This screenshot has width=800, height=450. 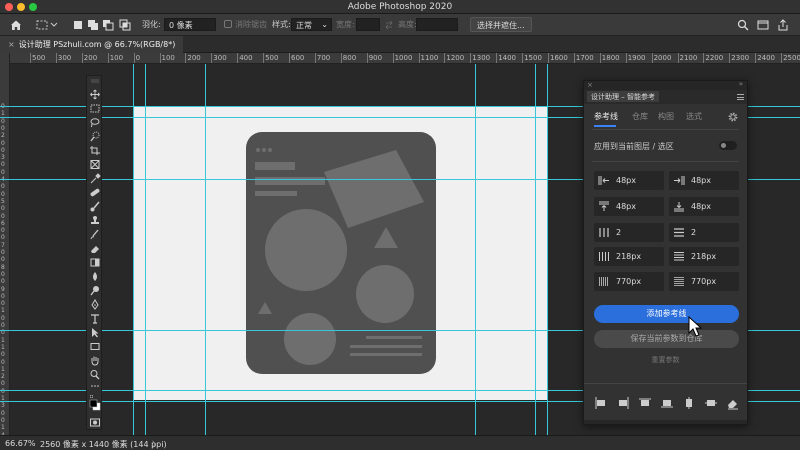 What do you see at coordinates (481, 58) in the screenshot?
I see `ruler-tick-label: 1300` at bounding box center [481, 58].